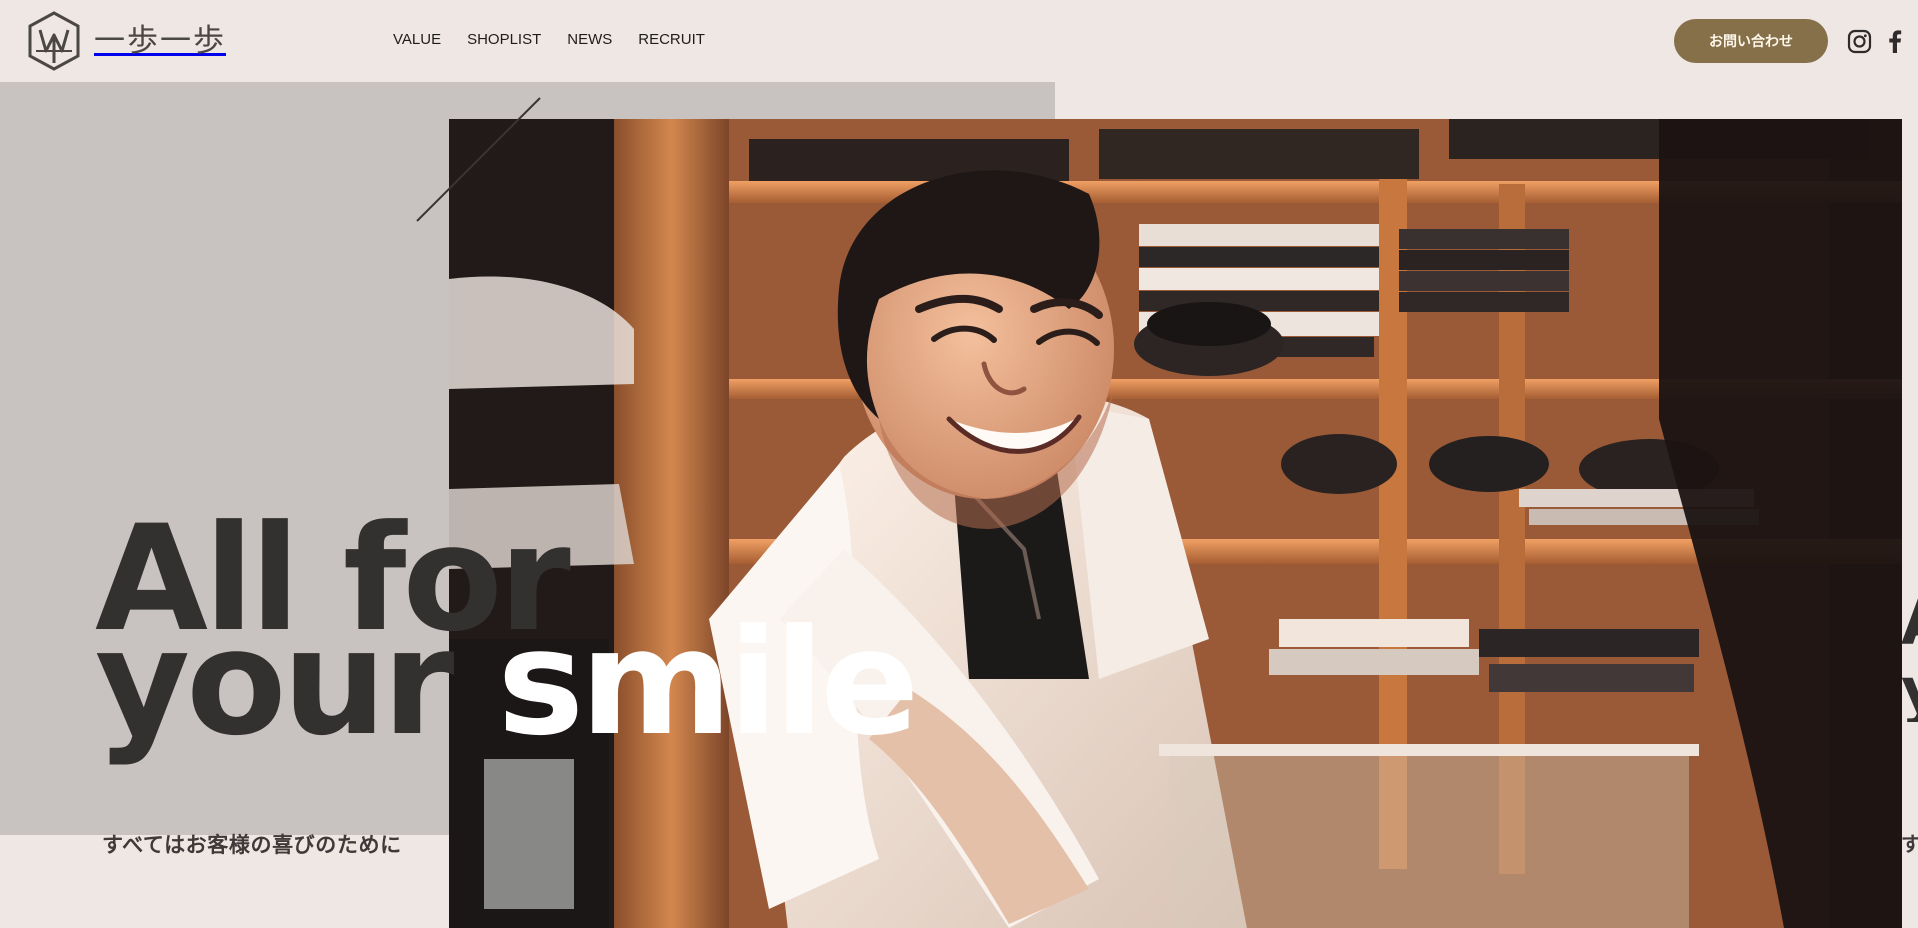 The image size is (1918, 928). I want to click on brand-logo-link: 一歩一歩, so click(126, 41).